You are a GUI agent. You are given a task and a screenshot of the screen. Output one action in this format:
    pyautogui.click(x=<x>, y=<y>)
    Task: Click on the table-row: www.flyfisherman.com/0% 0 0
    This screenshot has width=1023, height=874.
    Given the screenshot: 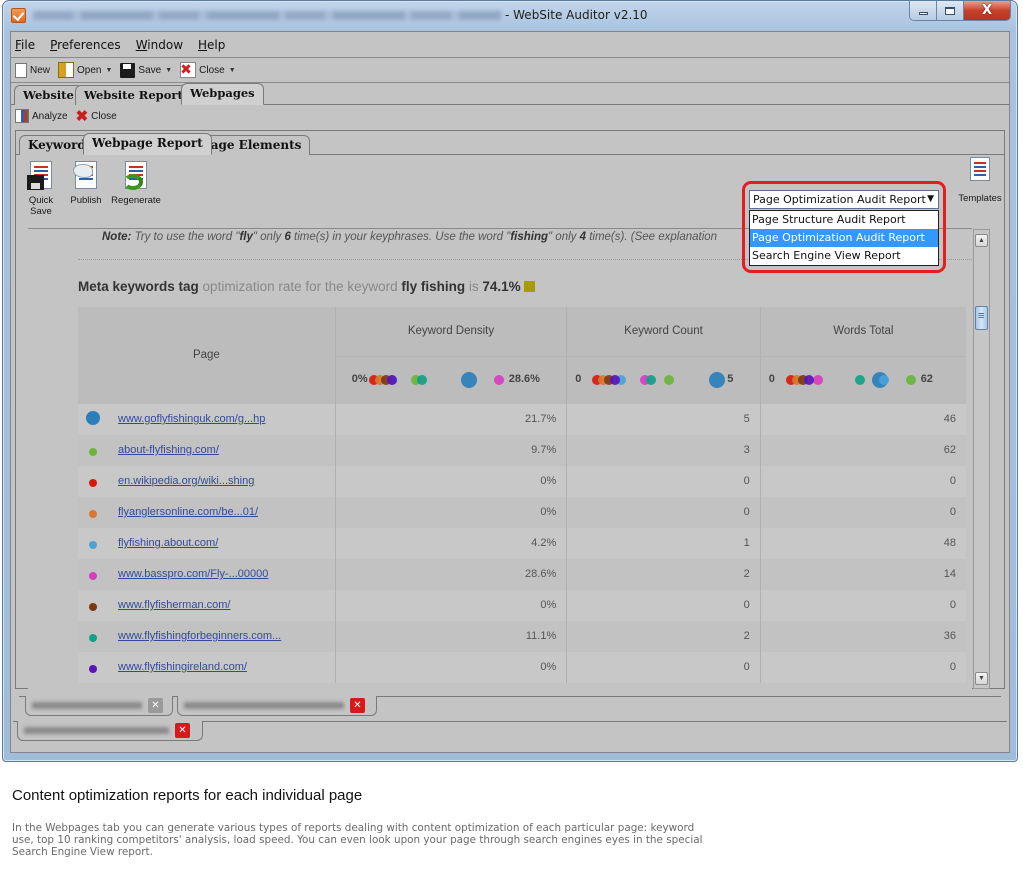 What is the action you would take?
    pyautogui.click(x=522, y=605)
    